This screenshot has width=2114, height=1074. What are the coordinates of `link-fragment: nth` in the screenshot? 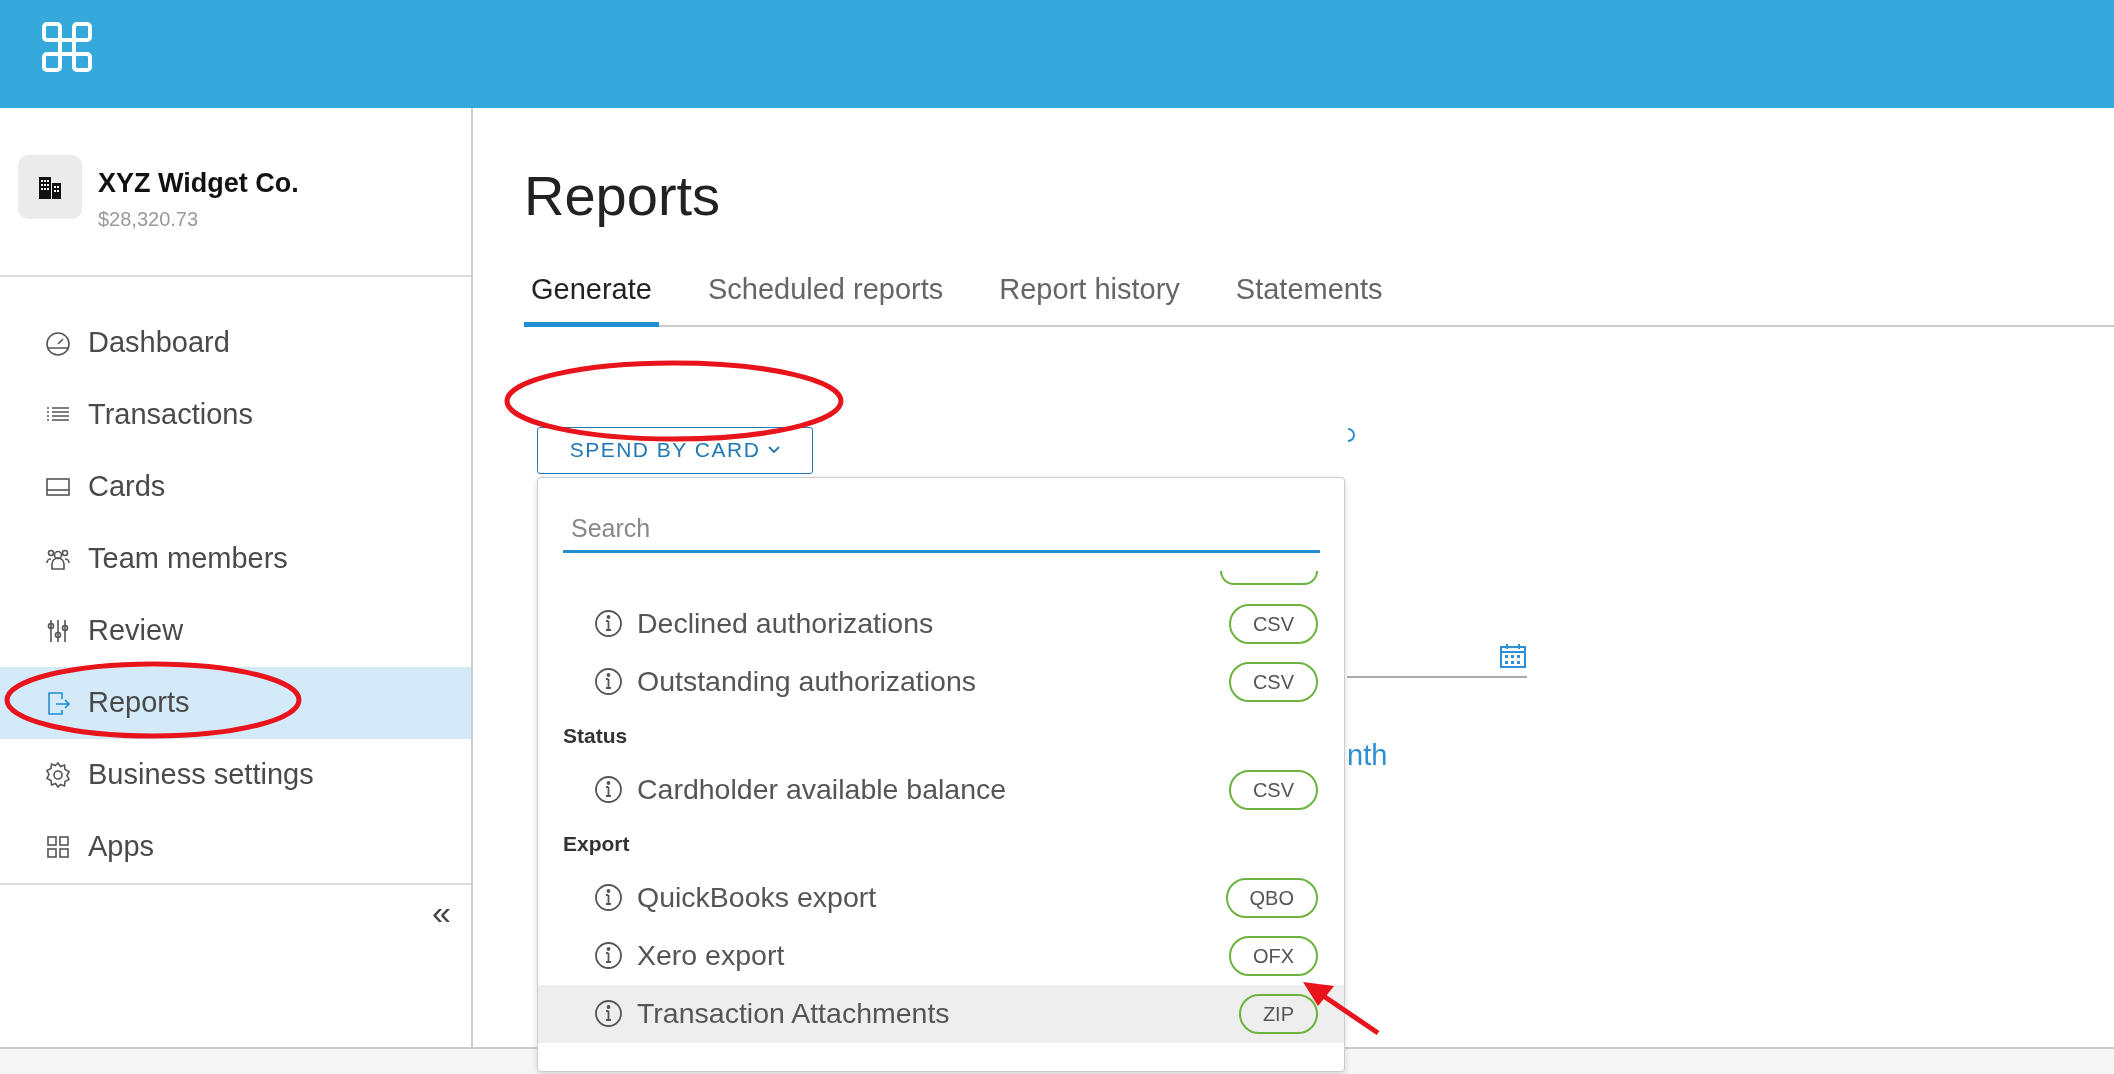 It's located at (1730, 755).